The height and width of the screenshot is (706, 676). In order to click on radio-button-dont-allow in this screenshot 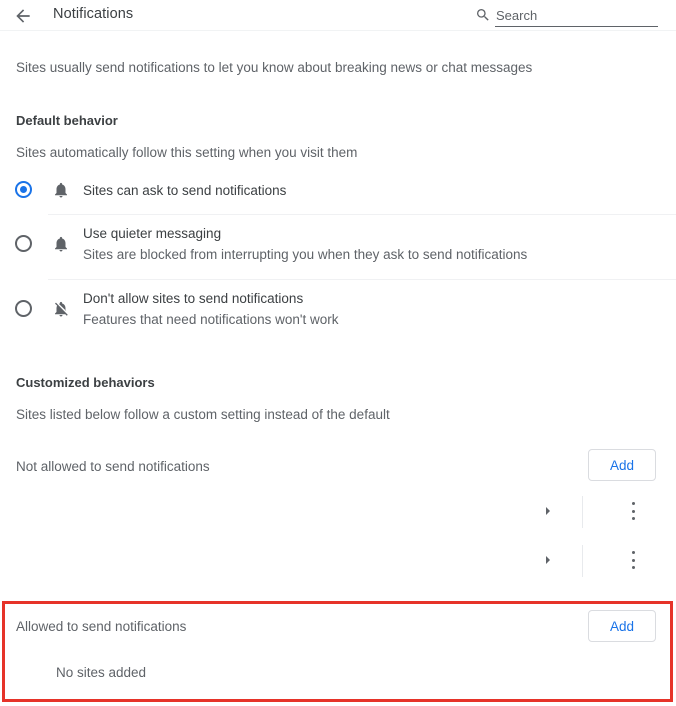, I will do `click(23, 308)`.